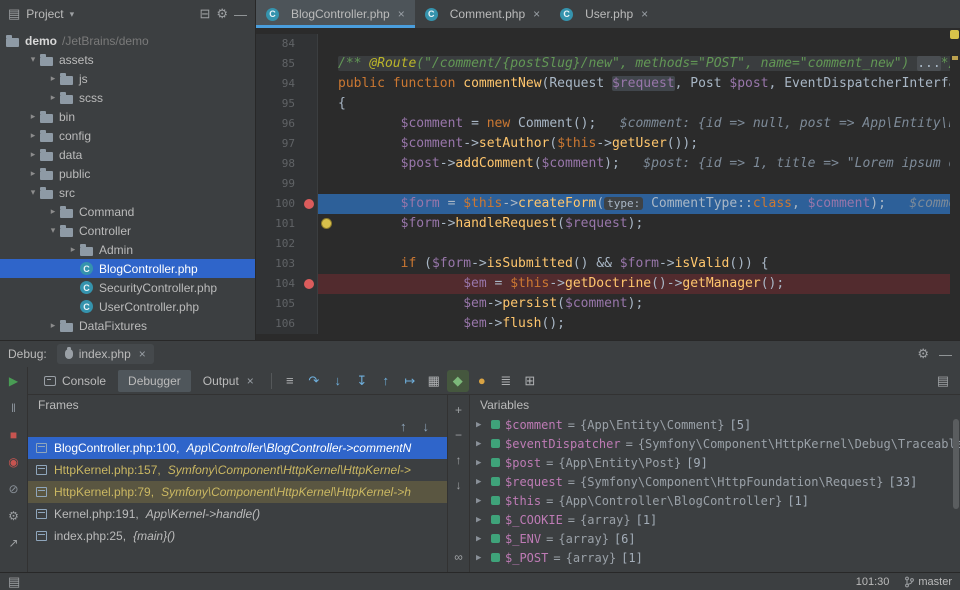  I want to click on run-to-cursor-icon: ↦, so click(410, 381).